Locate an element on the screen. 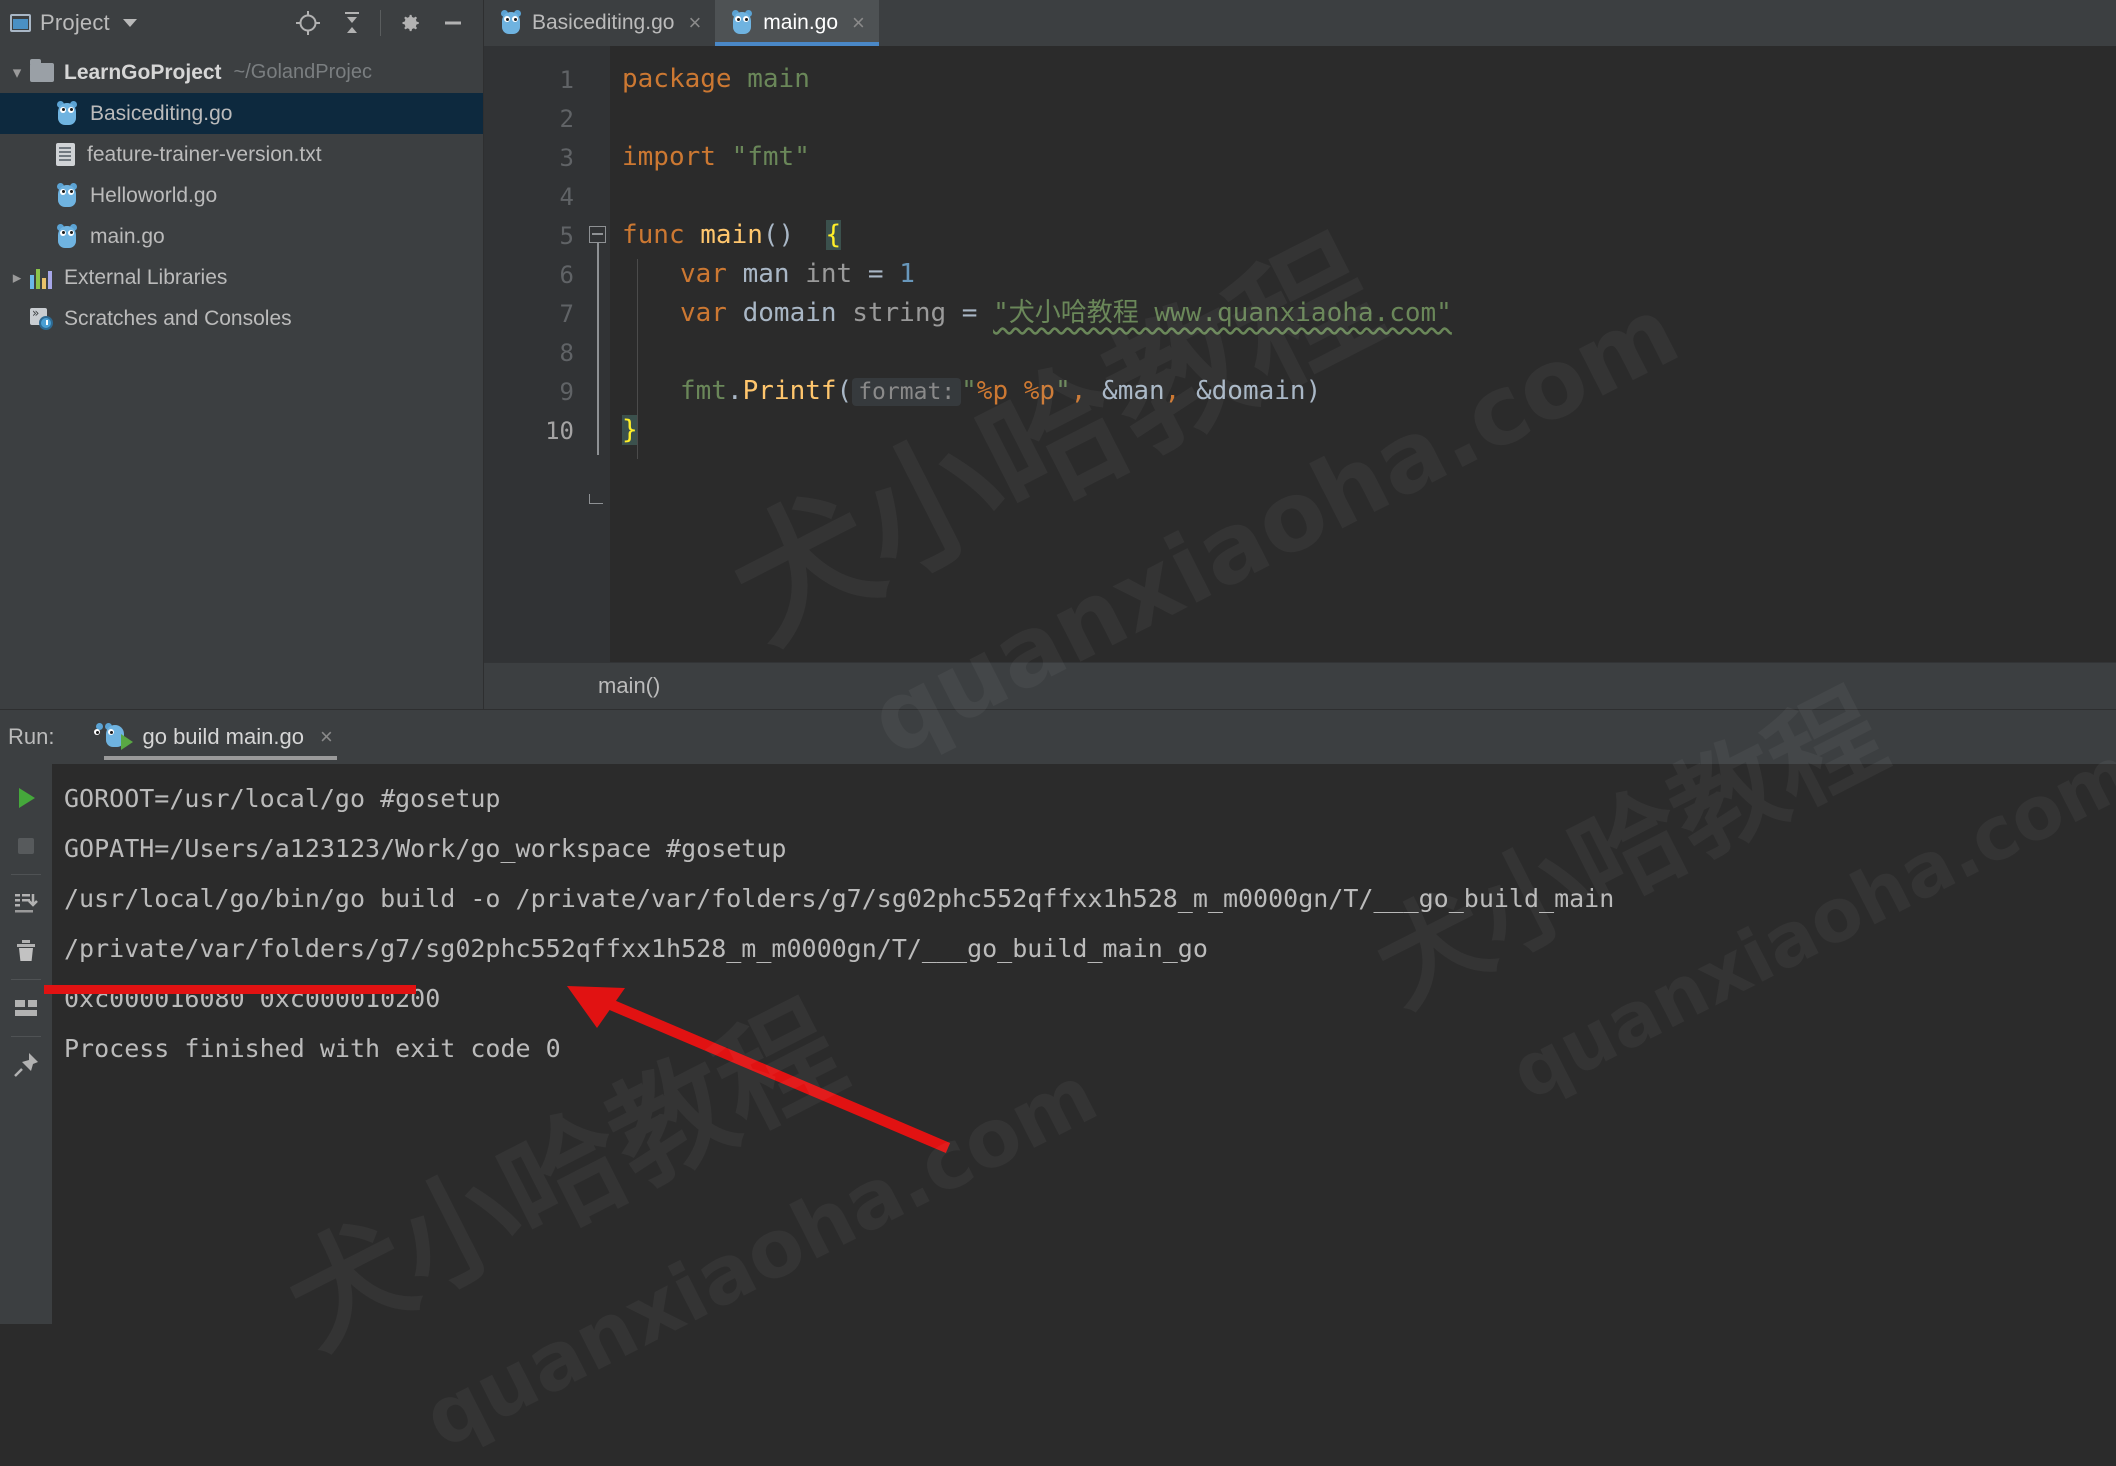  editor-tabs: Basicediting.go × main.go × is located at coordinates (1300, 23).